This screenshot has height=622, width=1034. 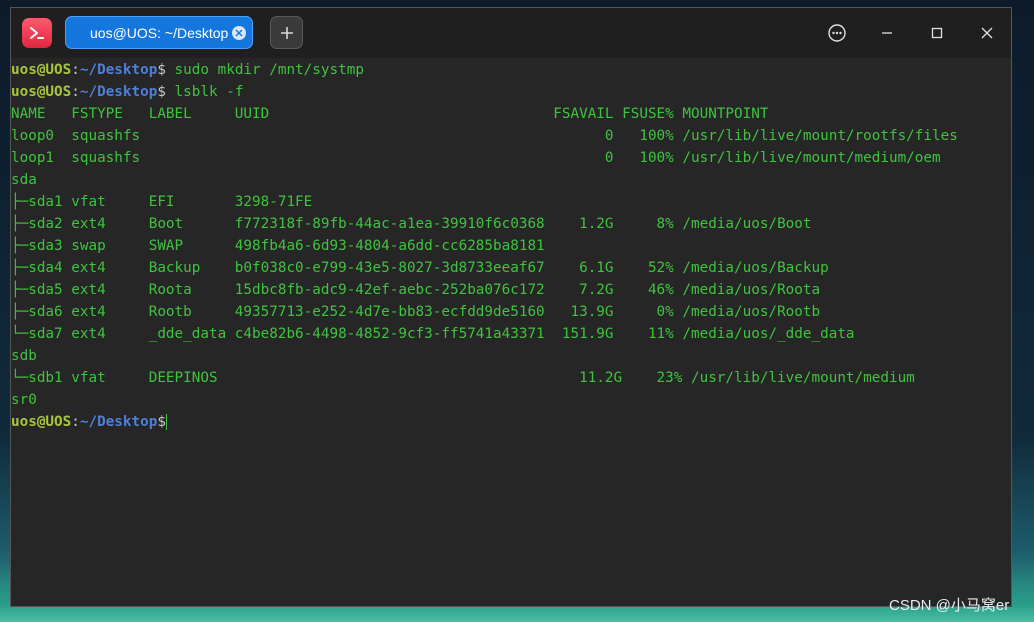 I want to click on new-tab-button, so click(x=286, y=32).